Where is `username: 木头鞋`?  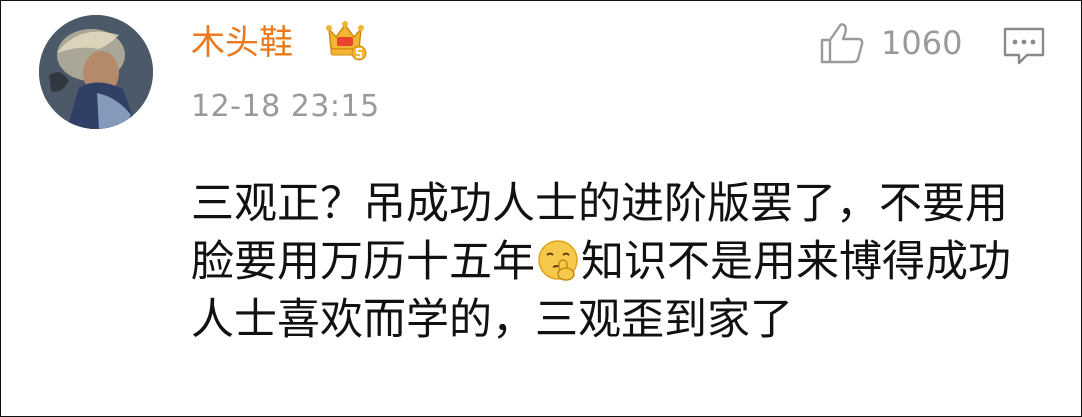 username: 木头鞋 is located at coordinates (242, 43).